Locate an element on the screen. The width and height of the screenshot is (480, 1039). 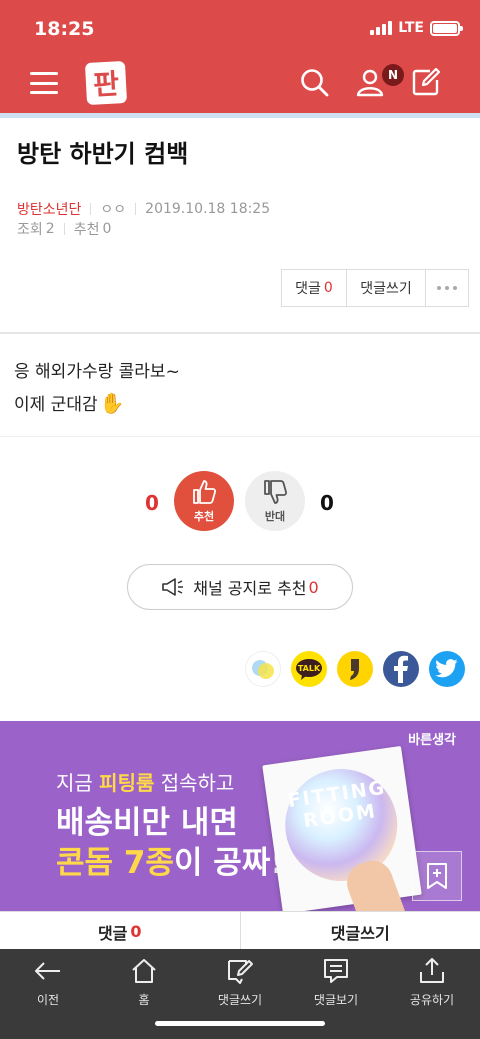
signal-icon is located at coordinates (381, 28).